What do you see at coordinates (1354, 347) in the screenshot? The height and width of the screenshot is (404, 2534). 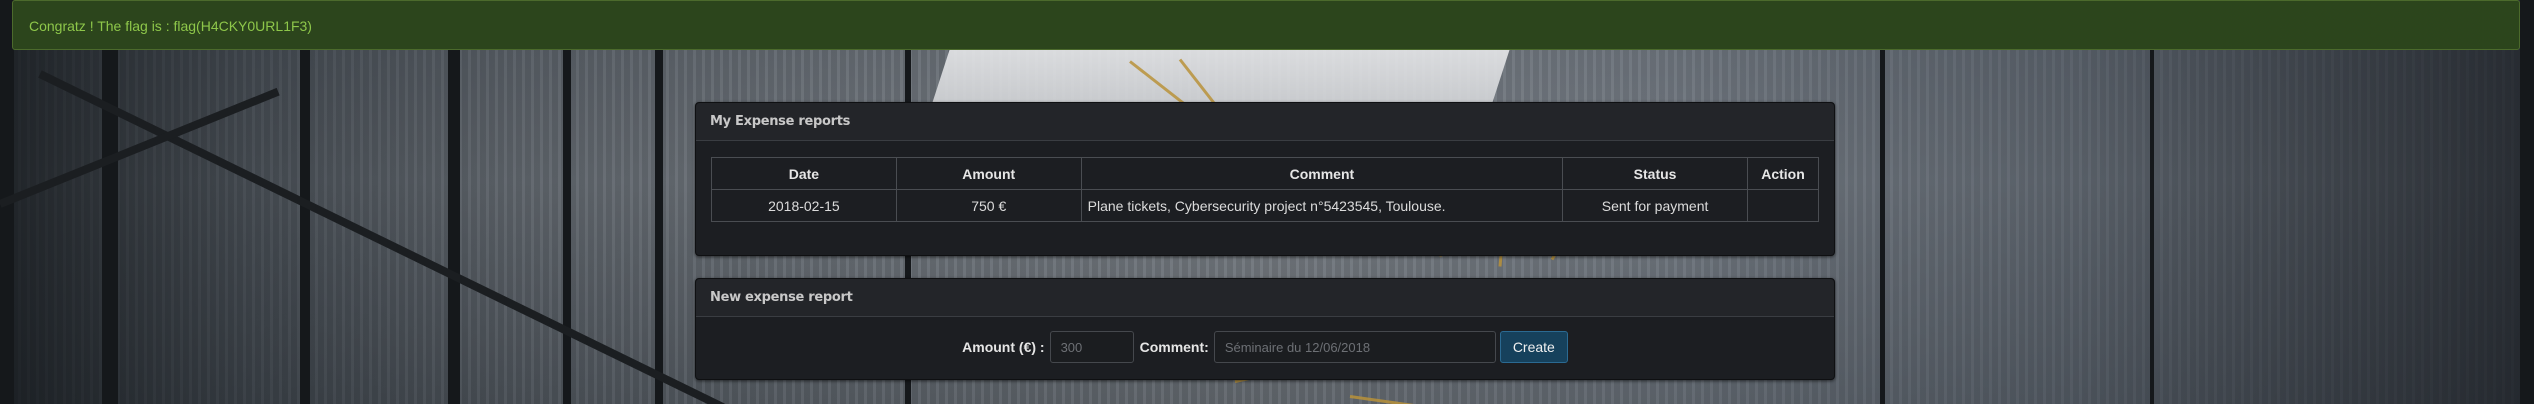 I see `comment-input` at bounding box center [1354, 347].